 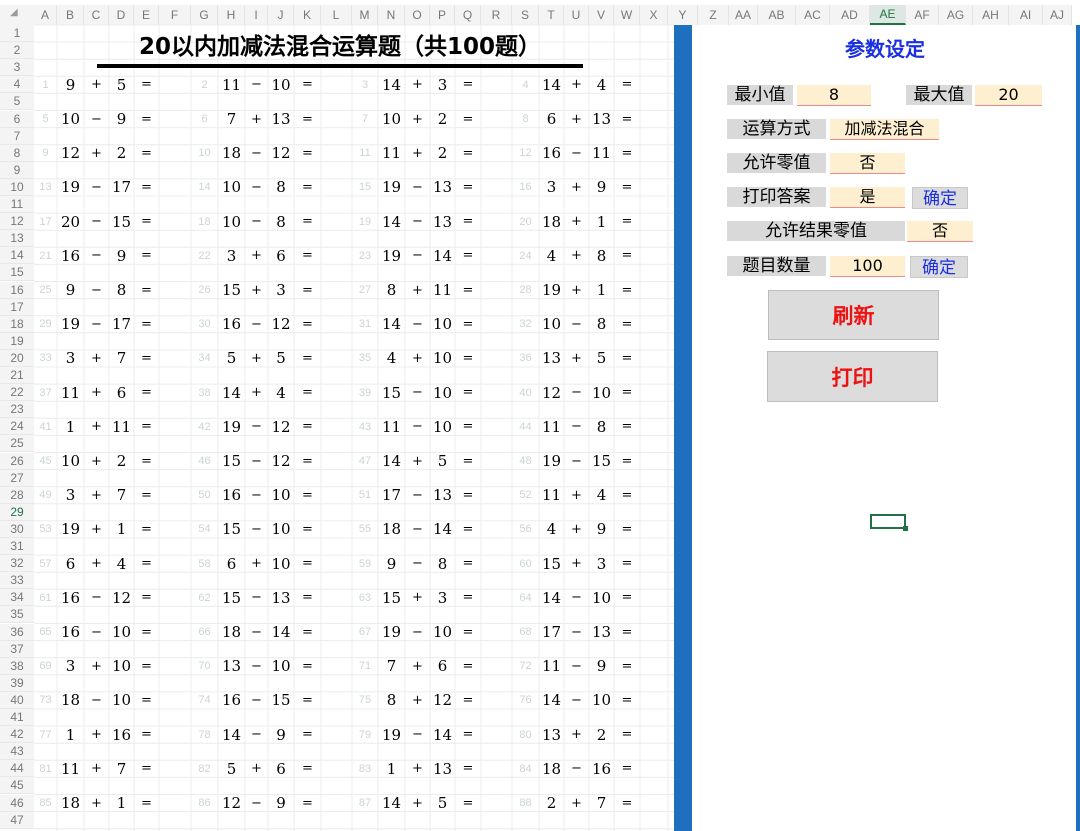 What do you see at coordinates (231, 632) in the screenshot?
I see `operand-a: 18` at bounding box center [231, 632].